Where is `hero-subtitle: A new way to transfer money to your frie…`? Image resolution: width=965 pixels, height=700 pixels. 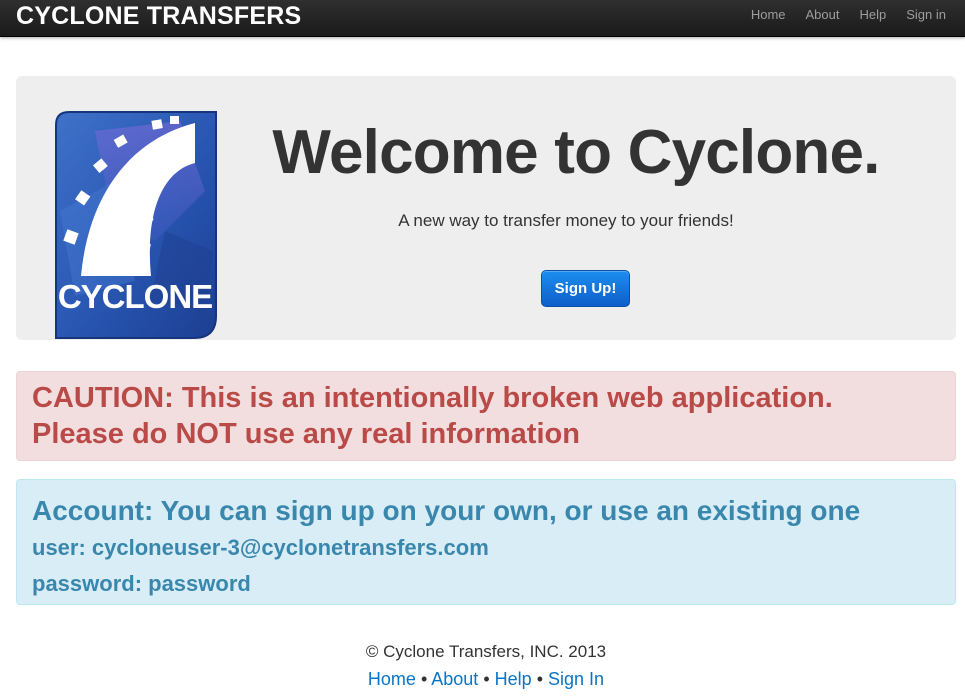
hero-subtitle: A new way to transfer money to your frie… is located at coordinates (566, 220).